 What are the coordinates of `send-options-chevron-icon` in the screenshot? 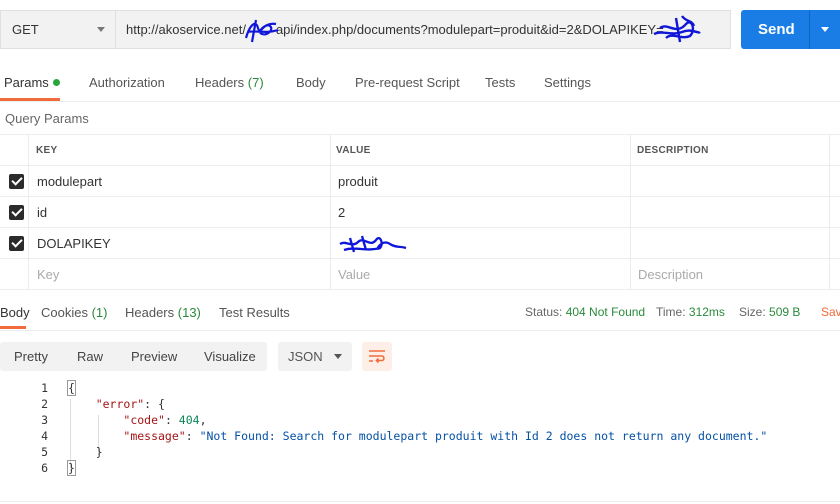 It's located at (825, 29).